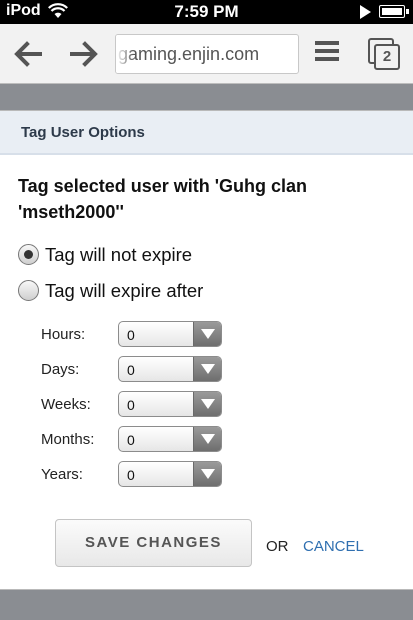  I want to click on clock: 7:59 PM, so click(206, 11).